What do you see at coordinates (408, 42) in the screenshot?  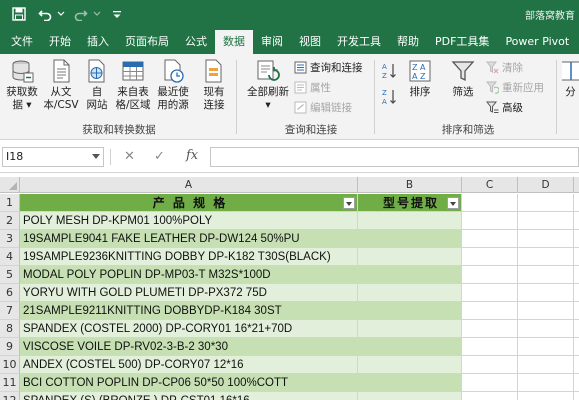 I see `tab-help: 帮助` at bounding box center [408, 42].